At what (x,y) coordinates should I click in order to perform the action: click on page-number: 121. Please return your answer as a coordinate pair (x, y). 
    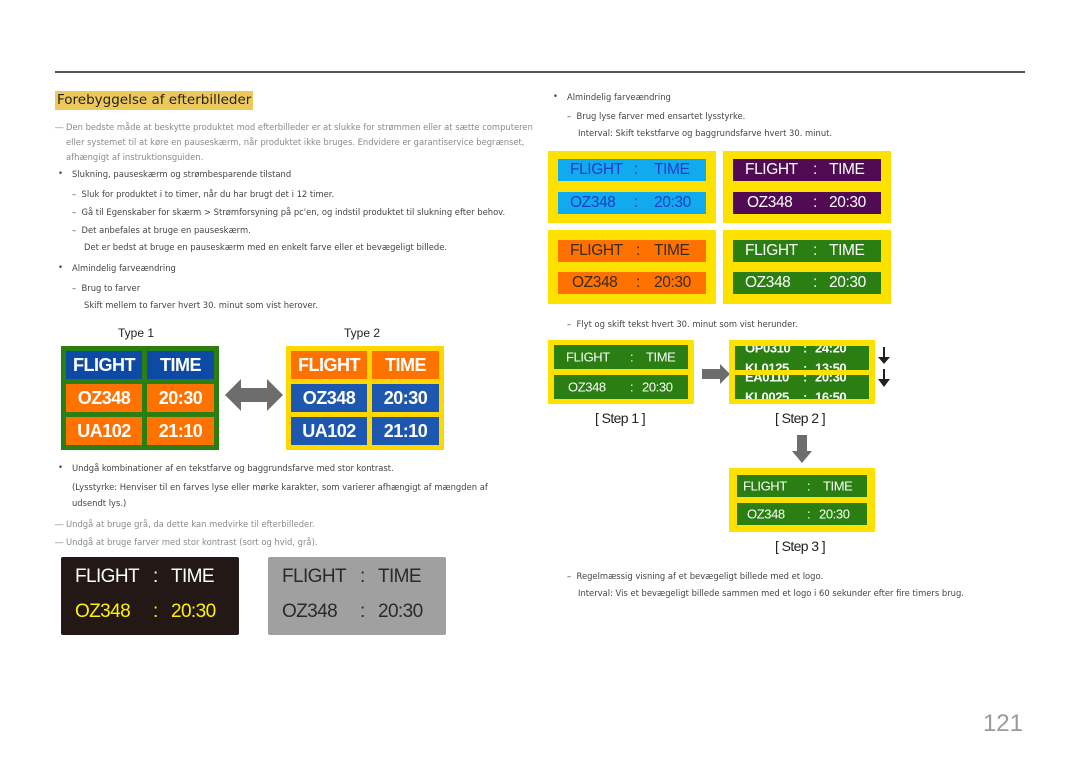
    Looking at the image, I should click on (1002, 723).